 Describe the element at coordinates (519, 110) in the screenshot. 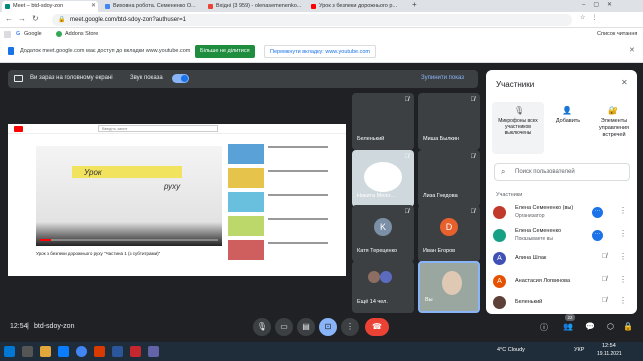

I see `mic-off-icon: 🎙` at that location.